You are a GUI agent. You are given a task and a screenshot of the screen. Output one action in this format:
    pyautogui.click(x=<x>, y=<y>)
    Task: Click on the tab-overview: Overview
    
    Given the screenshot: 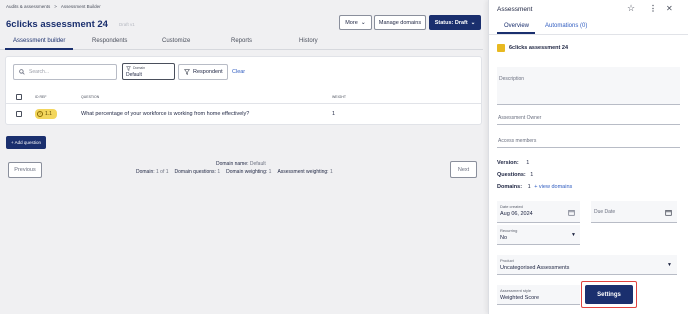 What is the action you would take?
    pyautogui.click(x=516, y=26)
    